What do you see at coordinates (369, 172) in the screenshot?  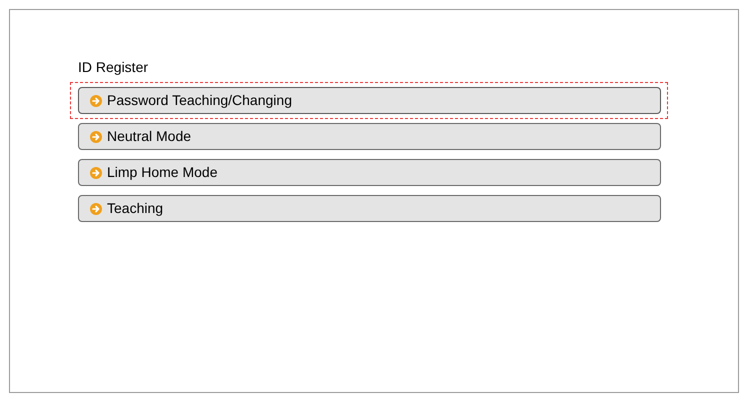 I see `menu-button: Limp Home Mode` at bounding box center [369, 172].